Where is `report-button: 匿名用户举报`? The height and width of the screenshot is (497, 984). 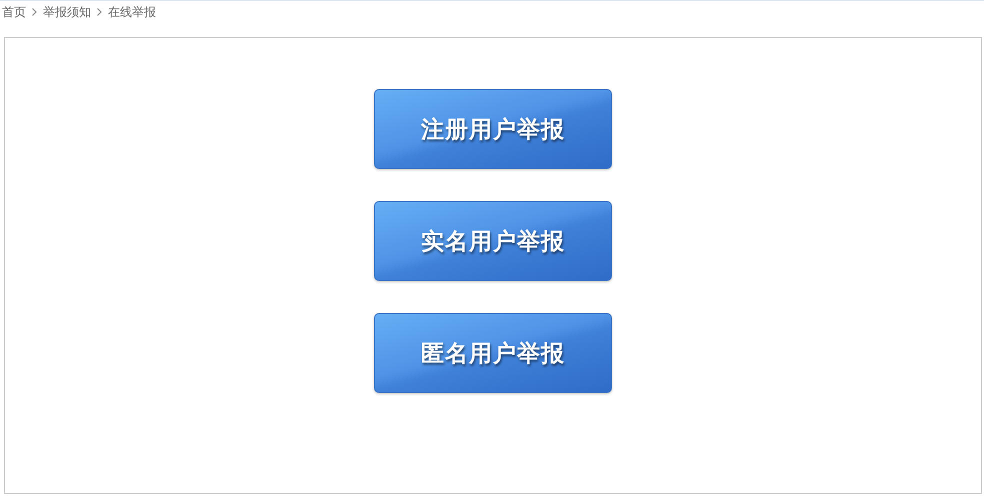 report-button: 匿名用户举报 is located at coordinates (493, 353).